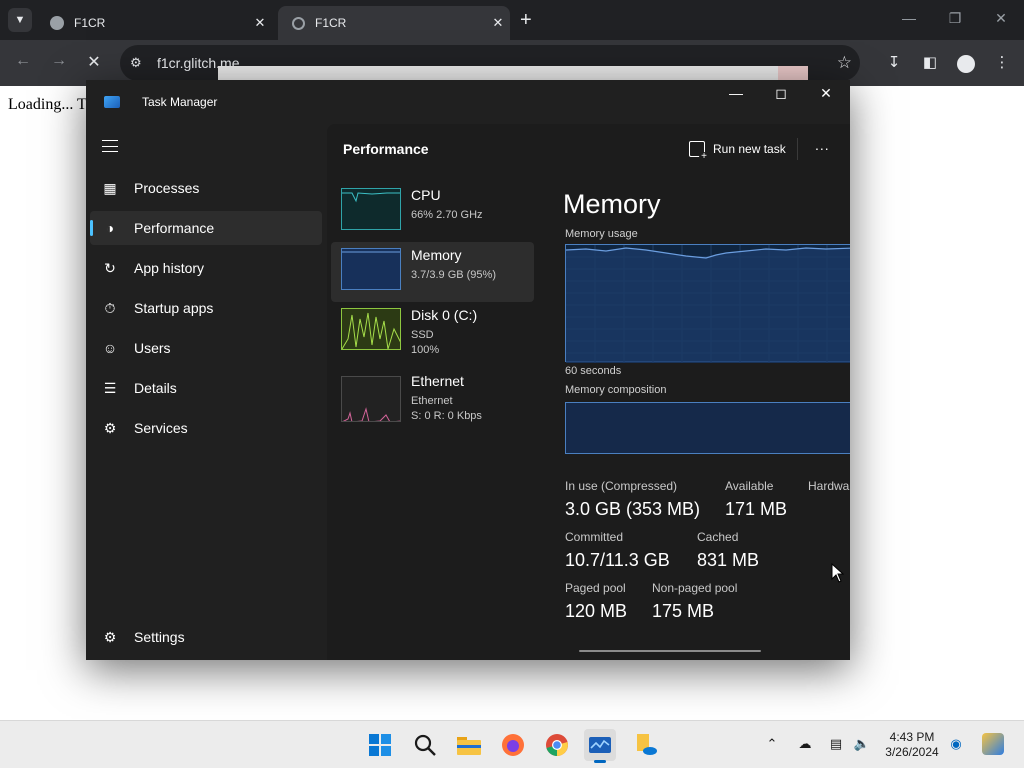 This screenshot has height=768, width=1024. I want to click on ethernet-sparkline, so click(371, 414).